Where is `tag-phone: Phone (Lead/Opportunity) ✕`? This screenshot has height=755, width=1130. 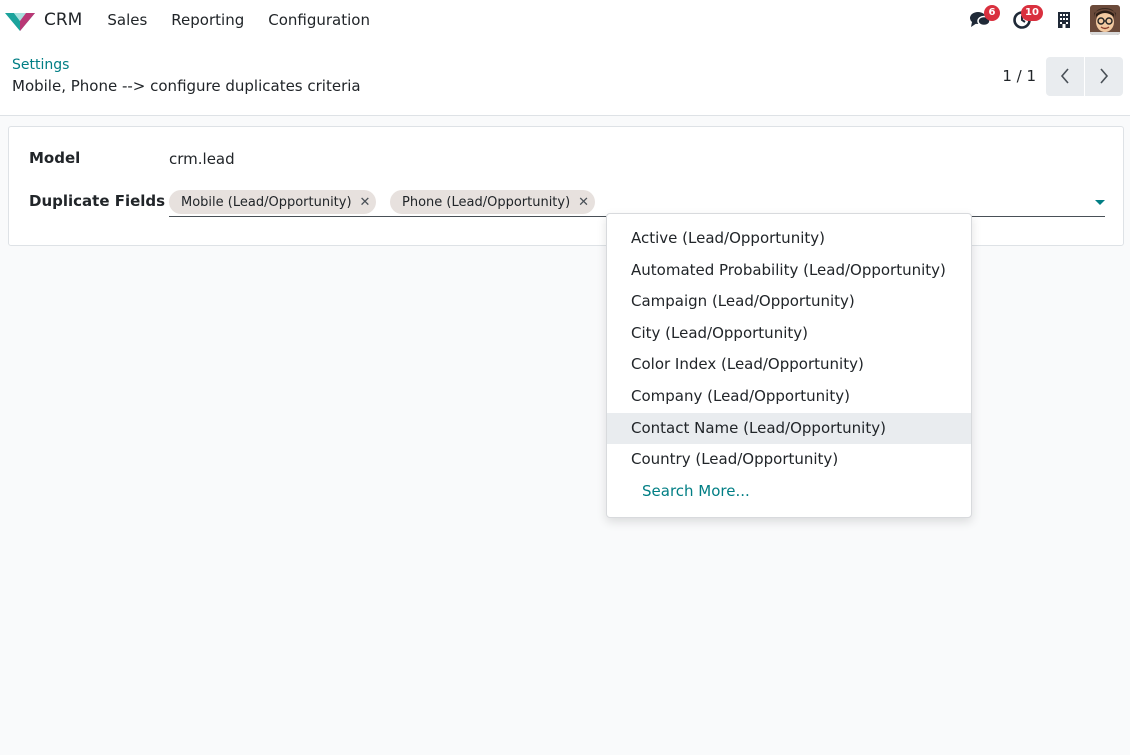
tag-phone: Phone (Lead/Opportunity) ✕ is located at coordinates (493, 202).